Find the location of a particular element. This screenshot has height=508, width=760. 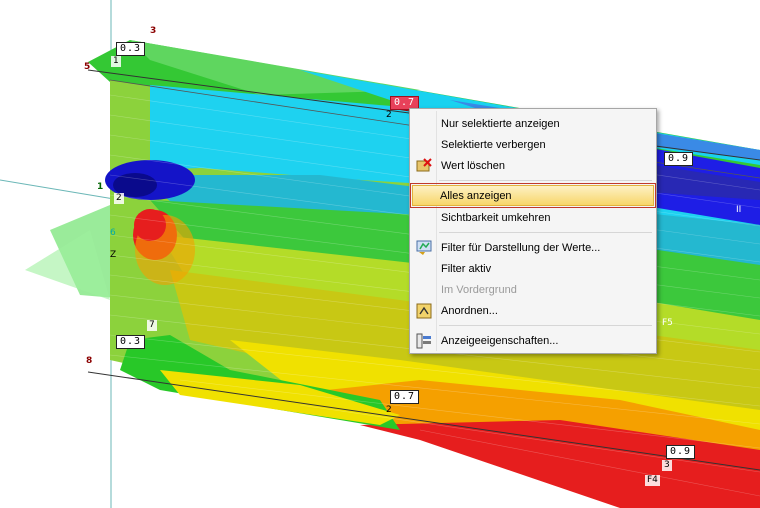

menu-item-filter-active: Filter aktiv is located at coordinates (533, 268).